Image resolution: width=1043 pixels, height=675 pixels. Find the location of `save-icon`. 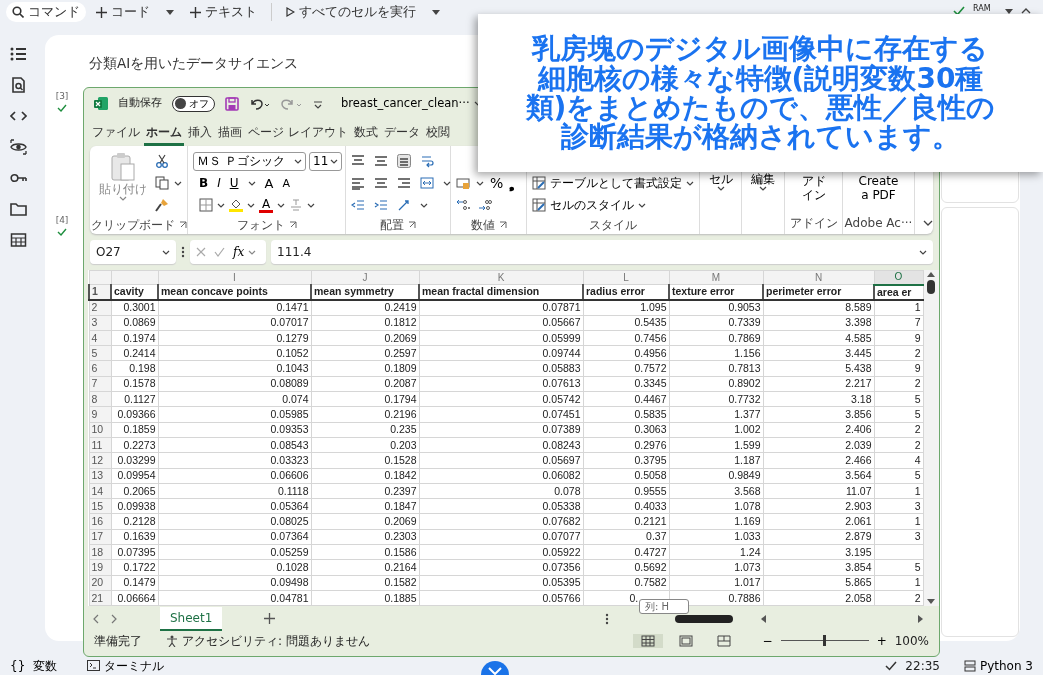

save-icon is located at coordinates (232, 103).